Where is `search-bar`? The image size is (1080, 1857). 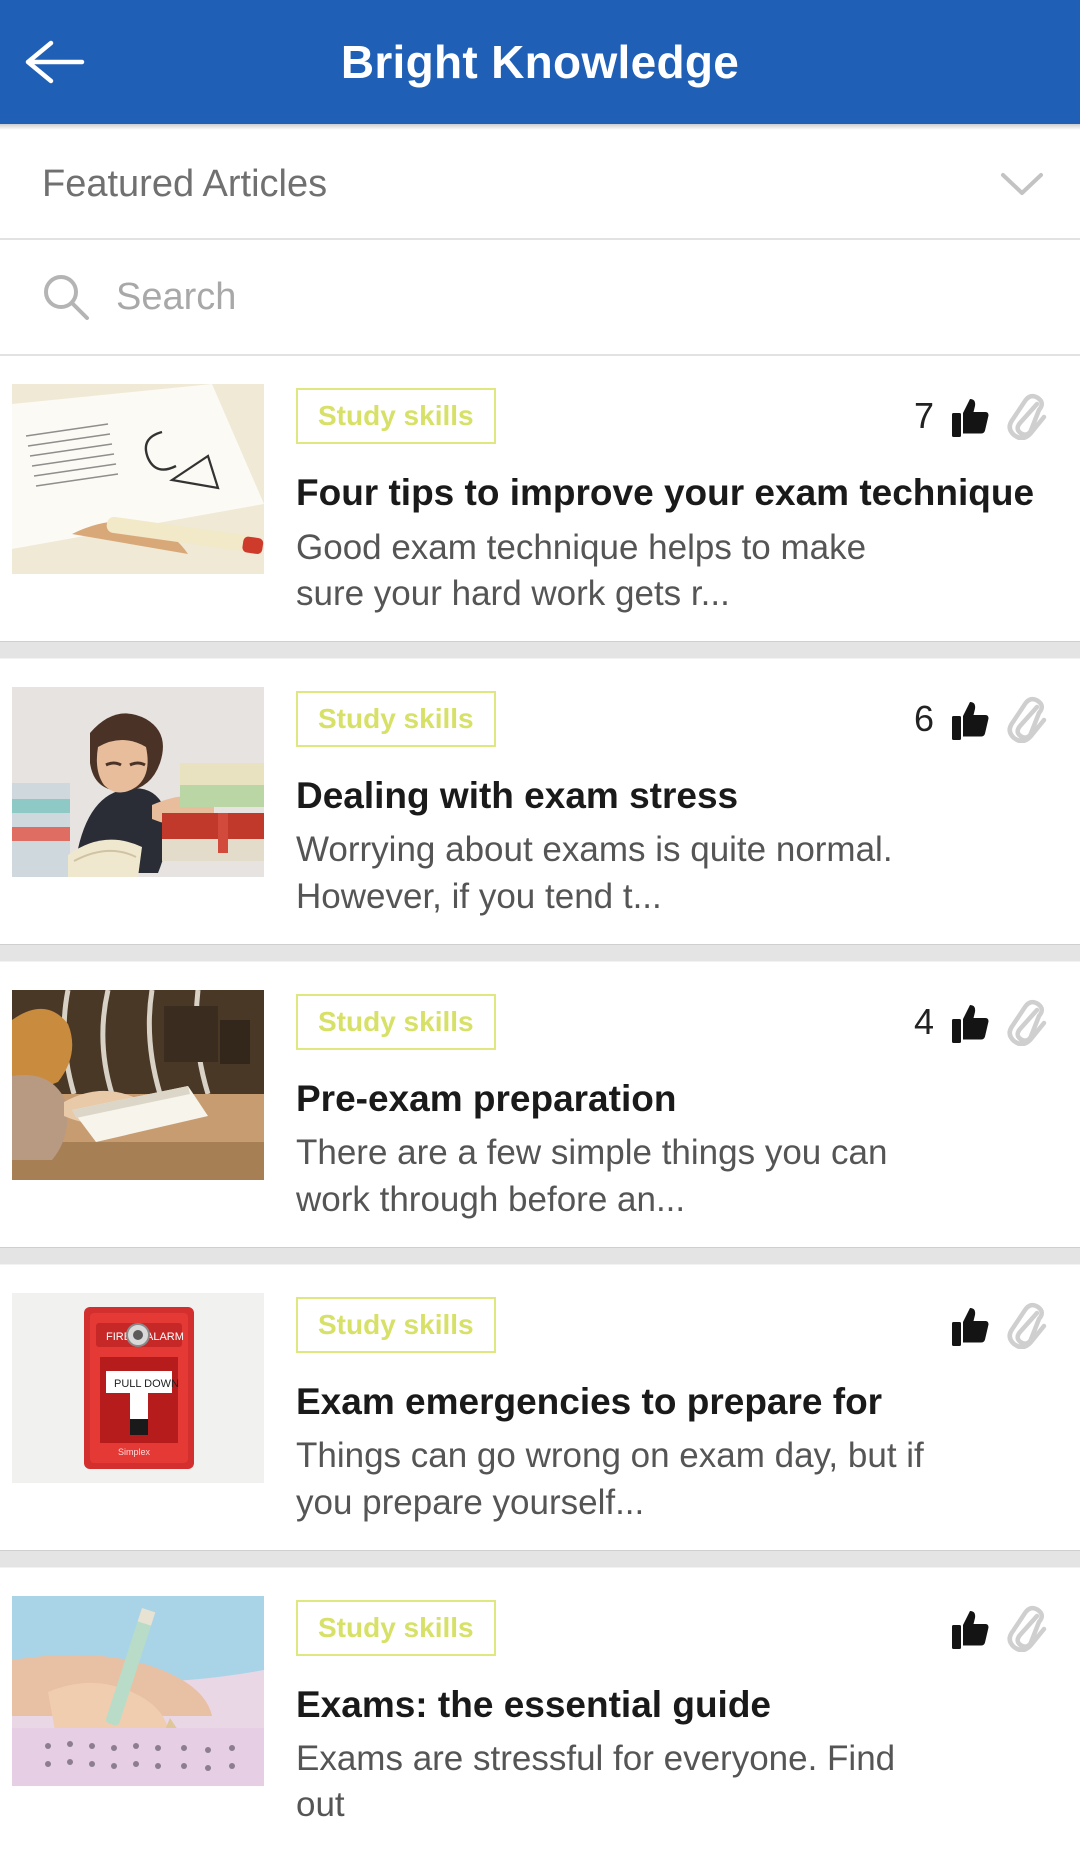 search-bar is located at coordinates (540, 297).